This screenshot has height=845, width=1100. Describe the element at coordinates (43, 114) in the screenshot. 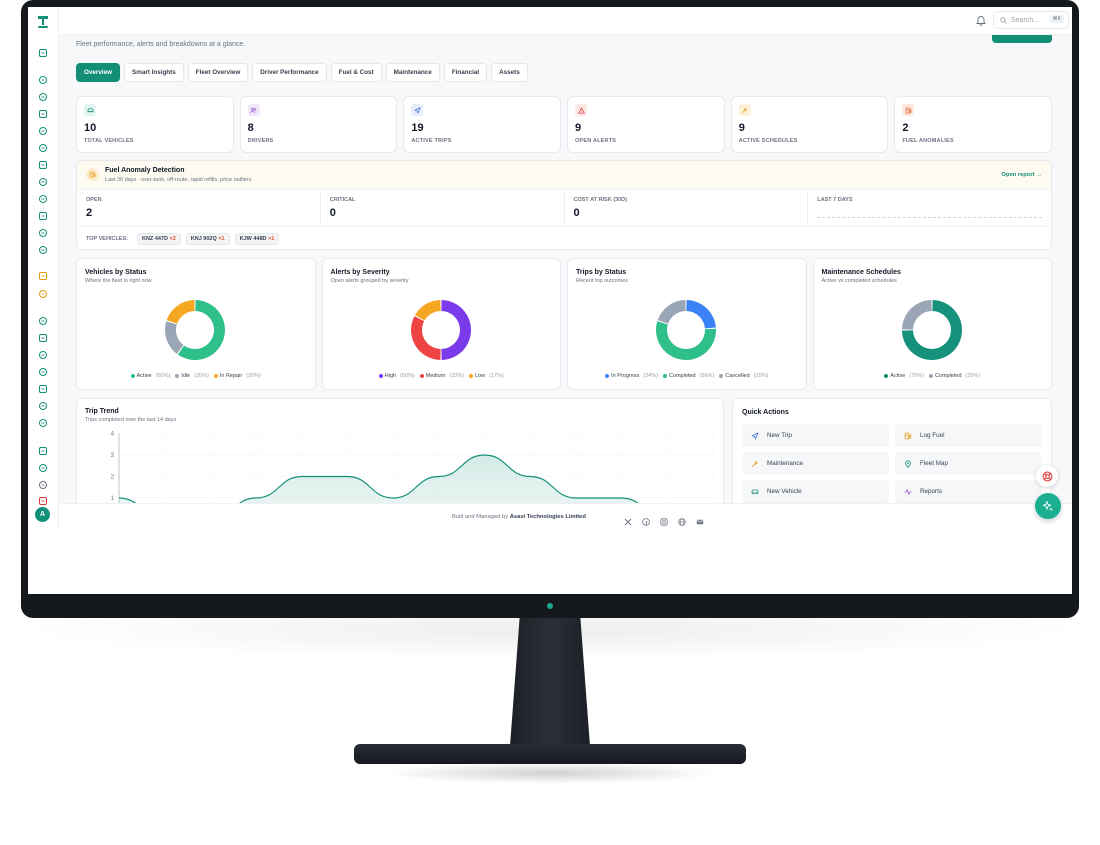

I see `sidebar-users-icon` at that location.